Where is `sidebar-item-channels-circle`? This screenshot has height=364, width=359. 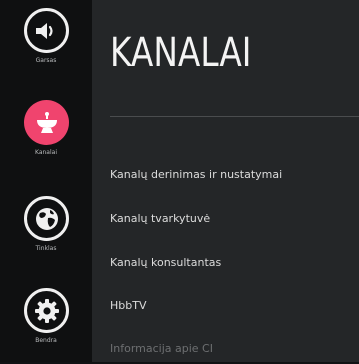
sidebar-item-channels-circle is located at coordinates (46, 122).